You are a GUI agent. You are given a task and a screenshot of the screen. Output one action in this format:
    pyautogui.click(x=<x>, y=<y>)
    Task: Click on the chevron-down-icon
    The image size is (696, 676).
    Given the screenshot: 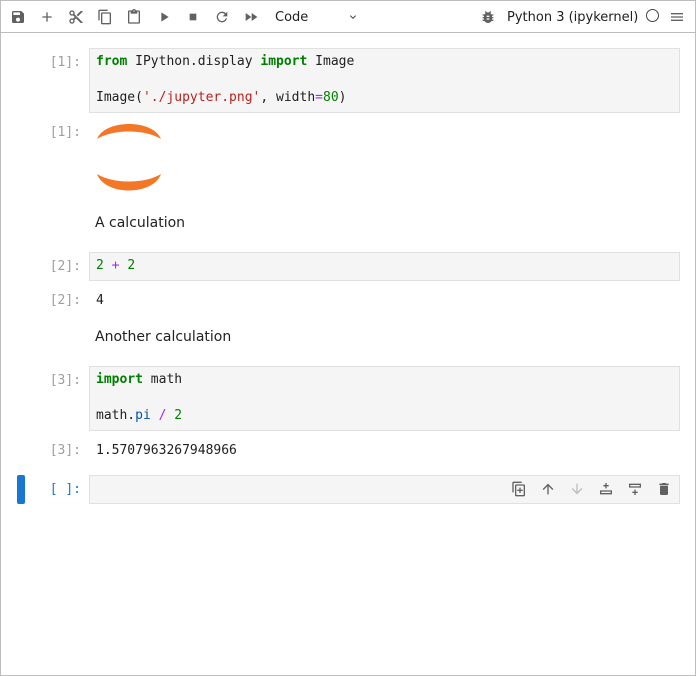 What is the action you would take?
    pyautogui.click(x=353, y=17)
    